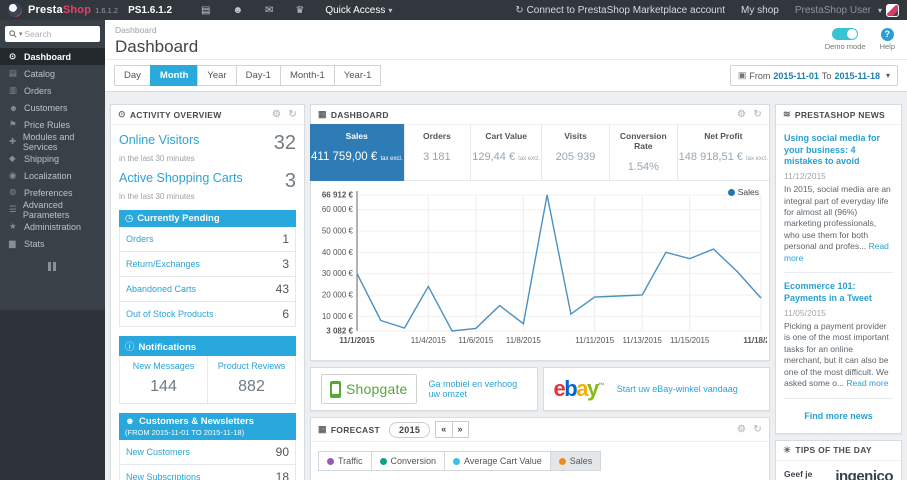  Describe the element at coordinates (576, 152) in the screenshot. I see `kpi-tab-visits: Visits 205 939` at that location.